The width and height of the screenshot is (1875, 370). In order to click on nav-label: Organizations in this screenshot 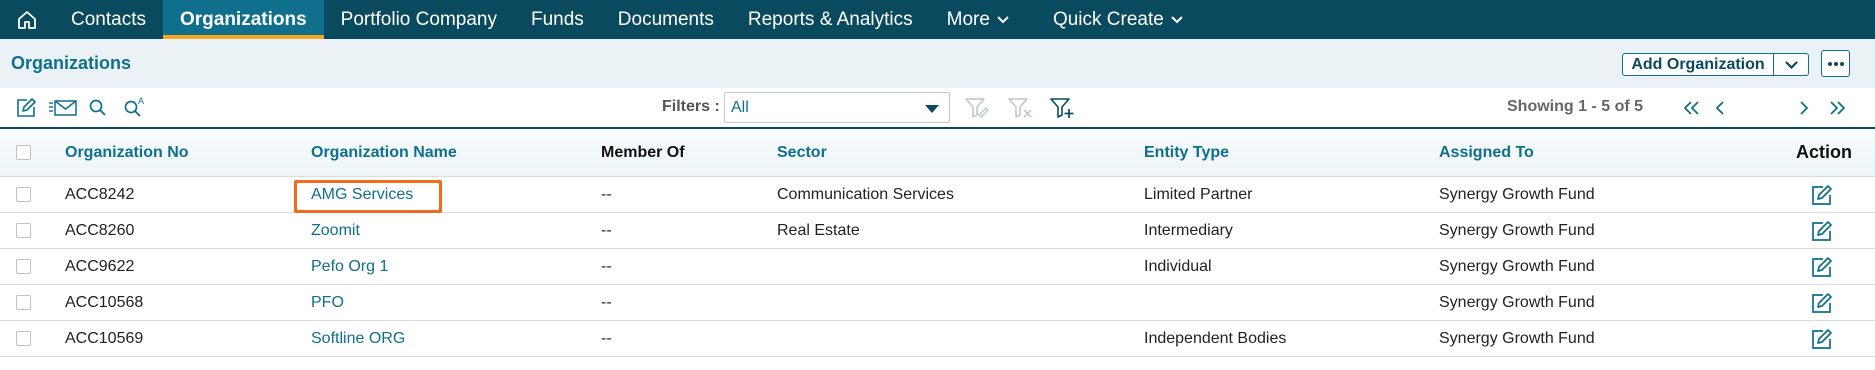, I will do `click(243, 19)`.